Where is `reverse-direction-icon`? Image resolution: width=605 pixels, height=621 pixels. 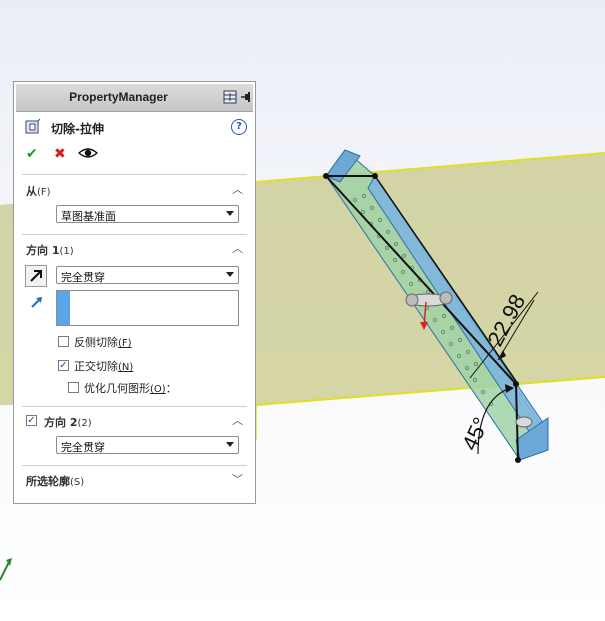 reverse-direction-icon is located at coordinates (36, 276).